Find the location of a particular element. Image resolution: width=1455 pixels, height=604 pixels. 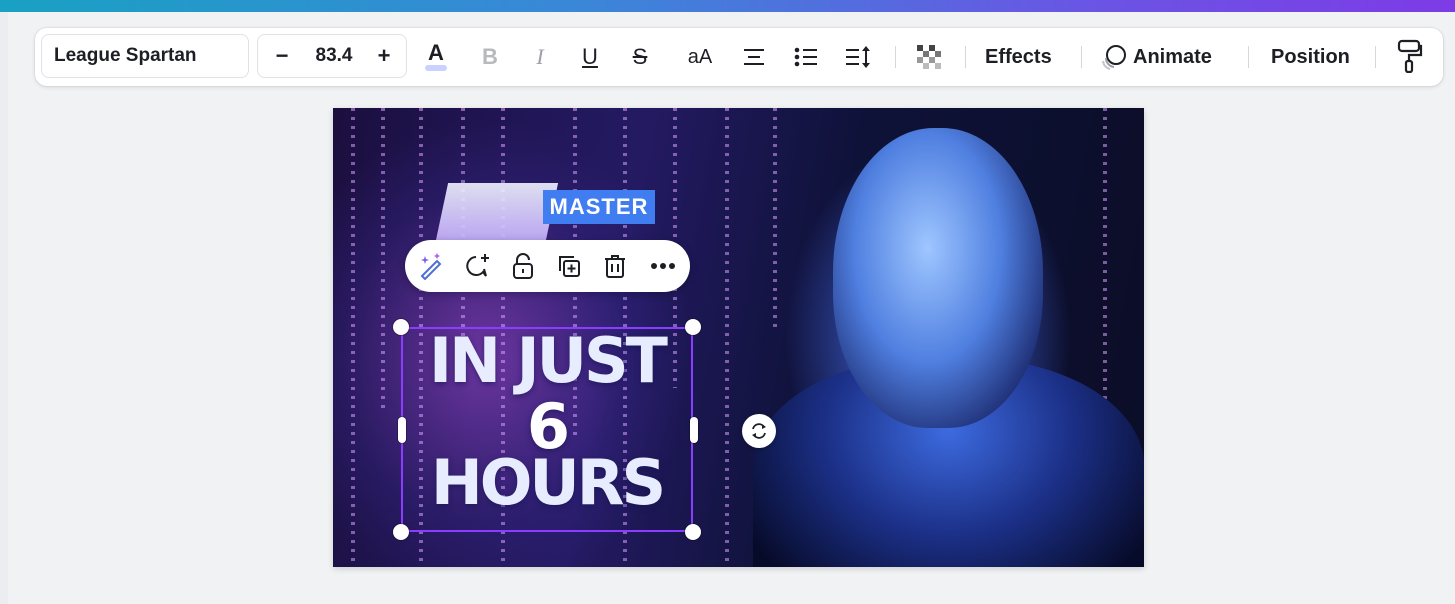

animate-icon is located at coordinates (1114, 57).